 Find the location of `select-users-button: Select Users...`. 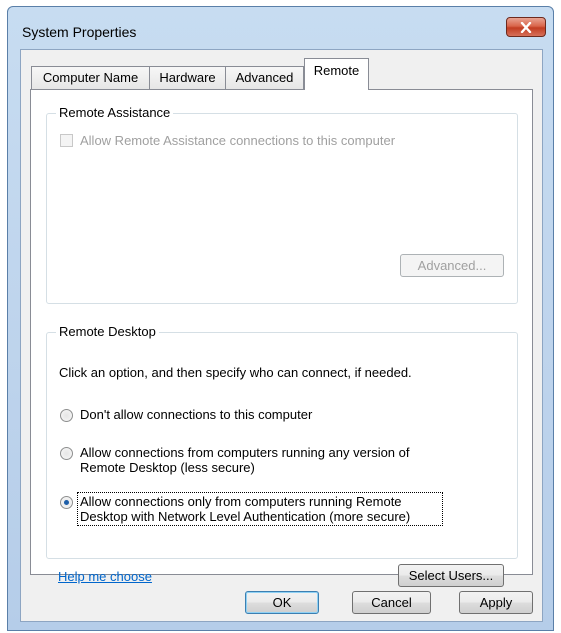

select-users-button: Select Users... is located at coordinates (451, 575).